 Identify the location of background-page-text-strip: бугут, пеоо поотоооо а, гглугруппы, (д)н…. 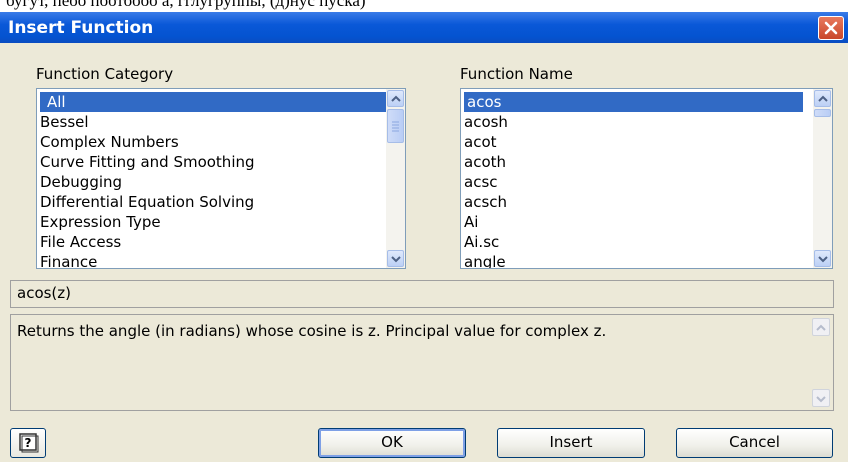
(424, 6).